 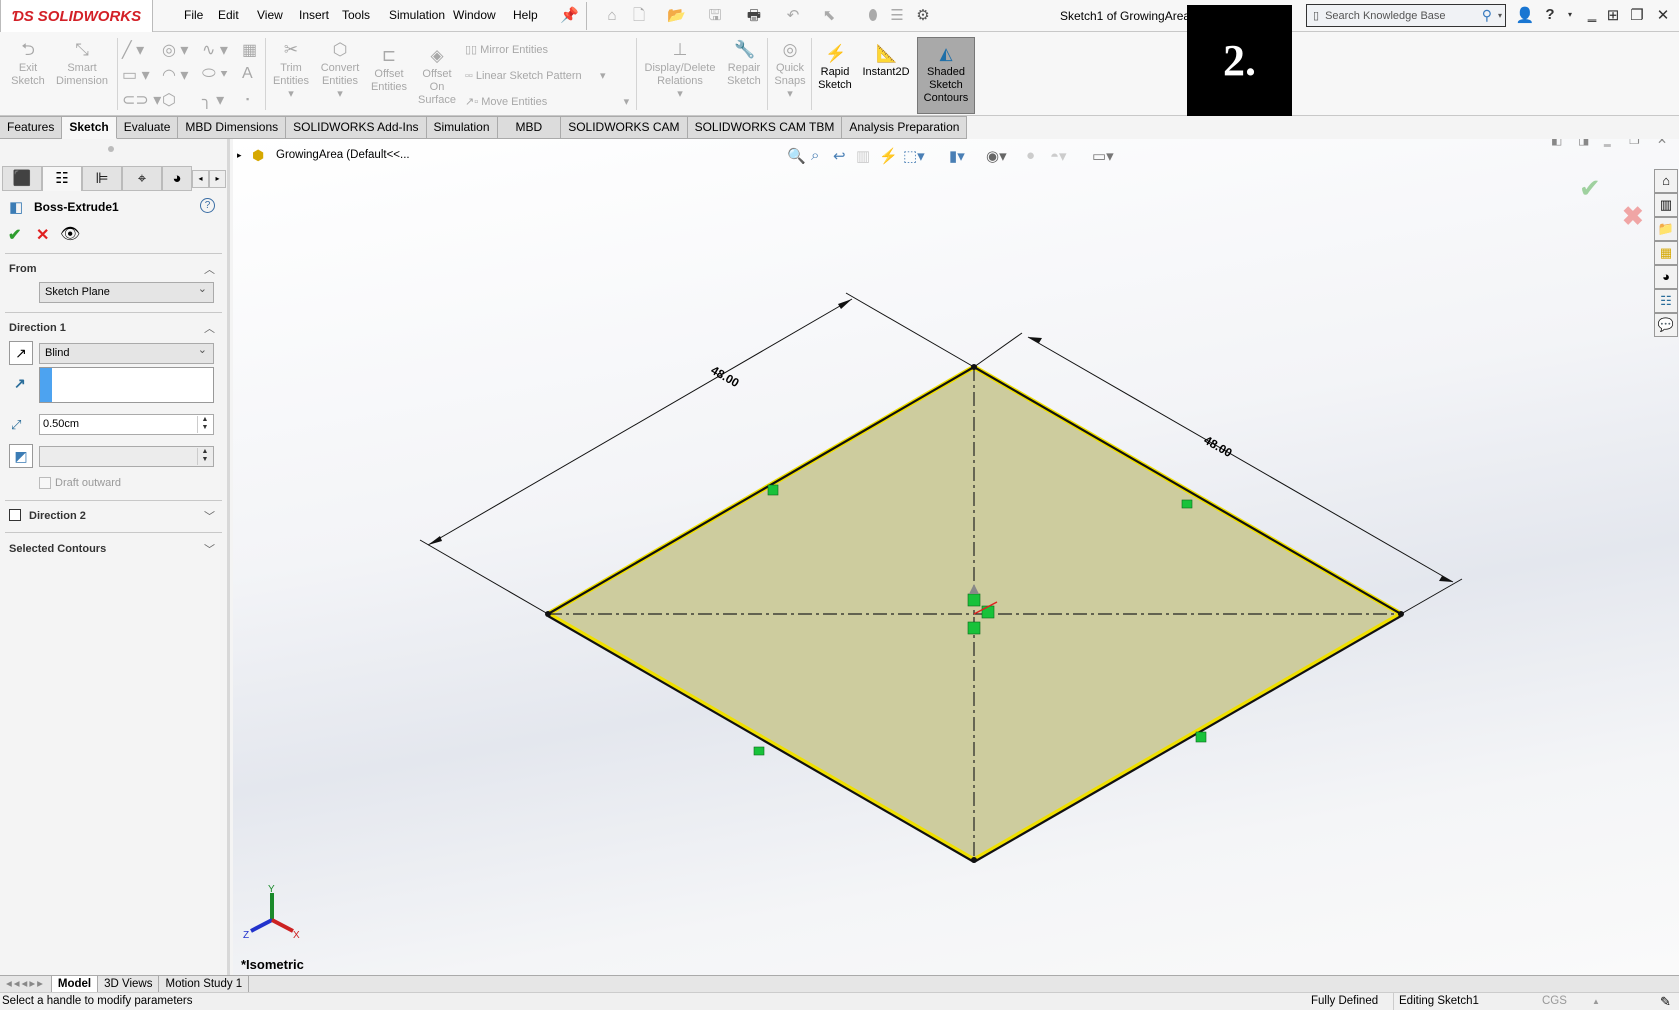 What do you see at coordinates (1487, 15) in the screenshot?
I see `search-icon: ⚲` at bounding box center [1487, 15].